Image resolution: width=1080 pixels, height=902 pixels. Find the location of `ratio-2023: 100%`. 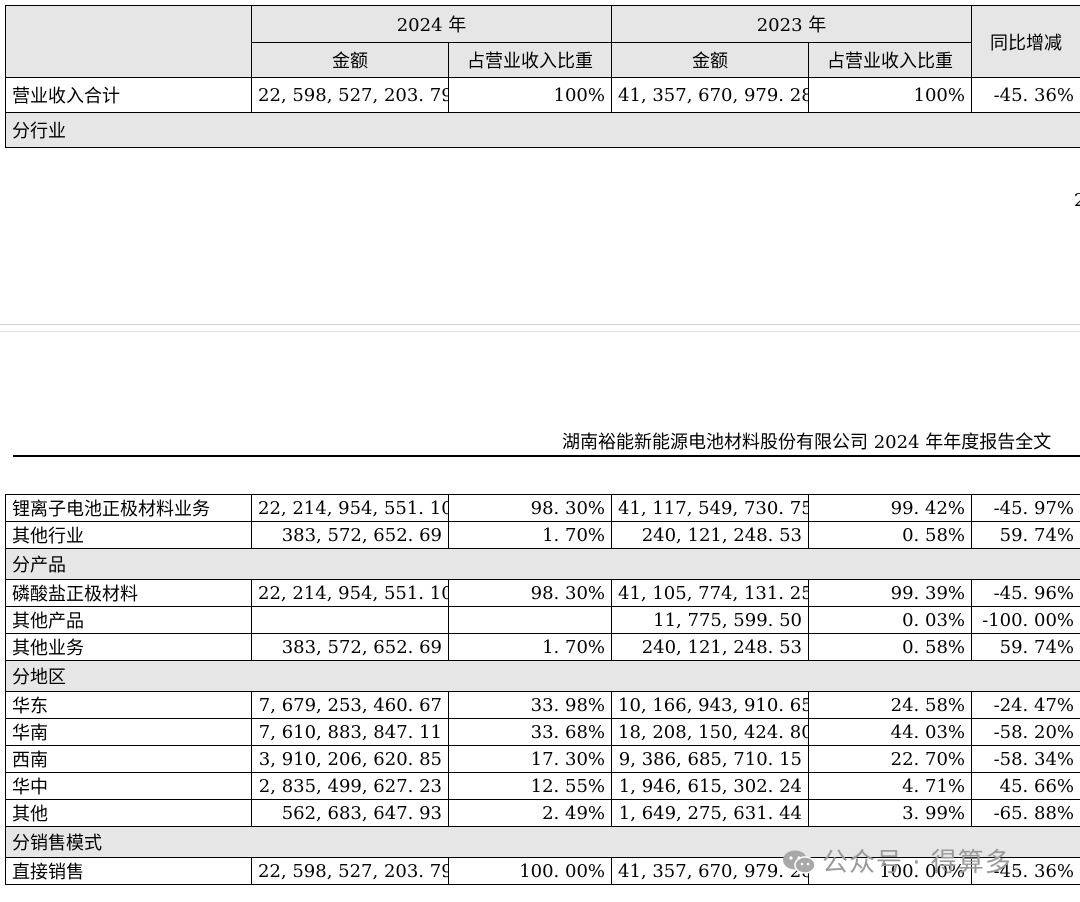

ratio-2023: 100% is located at coordinates (890, 95).